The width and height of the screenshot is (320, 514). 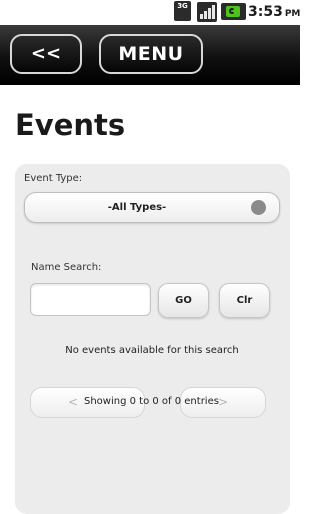 What do you see at coordinates (151, 401) in the screenshot?
I see `pager-info: Showing 0 to 0 of 0 entries` at bounding box center [151, 401].